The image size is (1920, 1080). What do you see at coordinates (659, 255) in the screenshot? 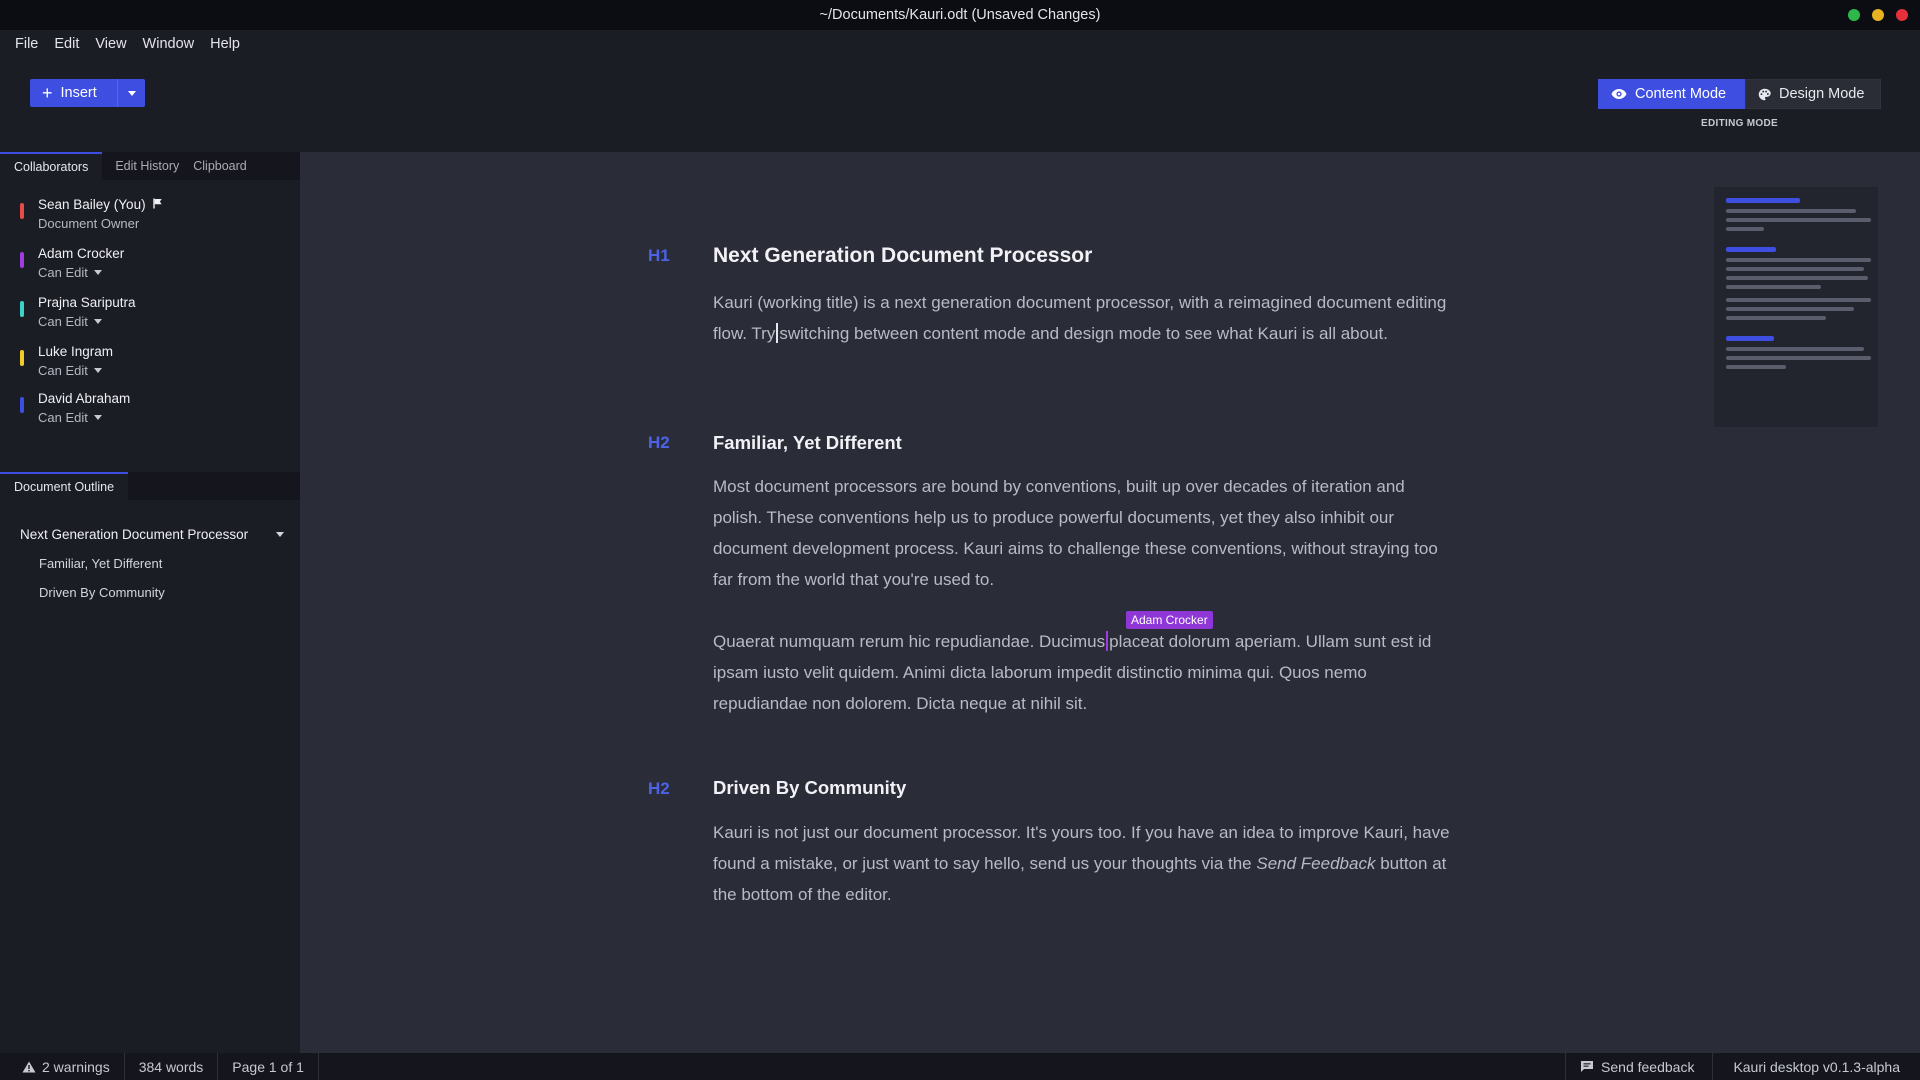
I see `heading-level-marker: H1` at bounding box center [659, 255].